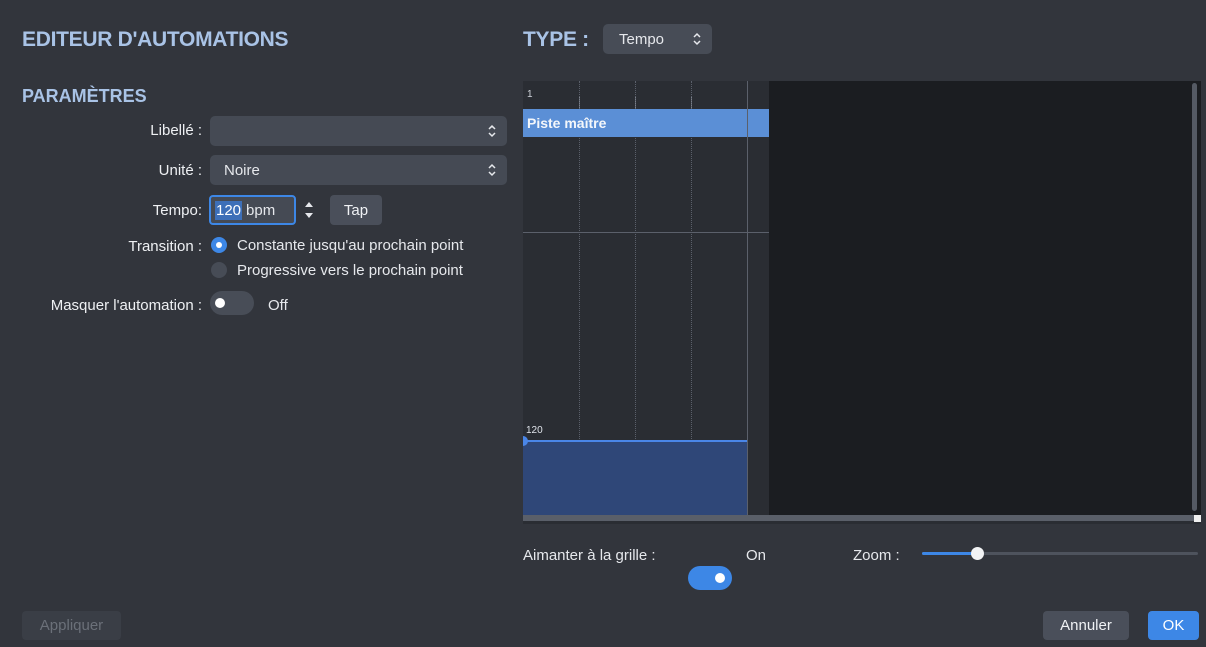 This screenshot has height=647, width=1206. What do you see at coordinates (219, 270) in the screenshot?
I see `transition-radio-progressive` at bounding box center [219, 270].